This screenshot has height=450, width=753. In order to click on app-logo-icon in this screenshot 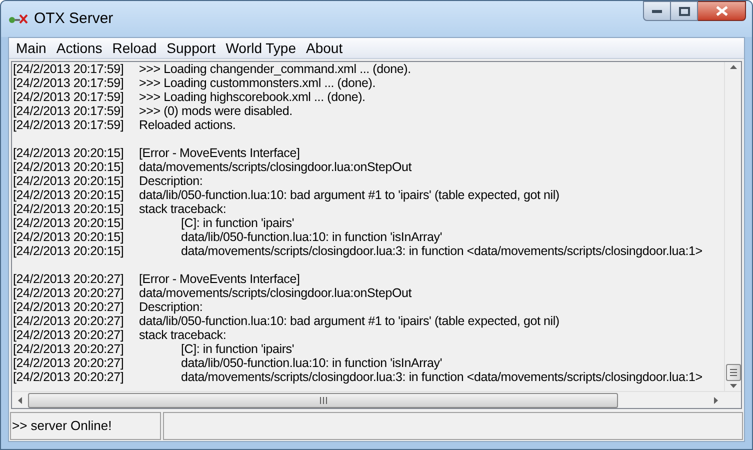, I will do `click(18, 19)`.